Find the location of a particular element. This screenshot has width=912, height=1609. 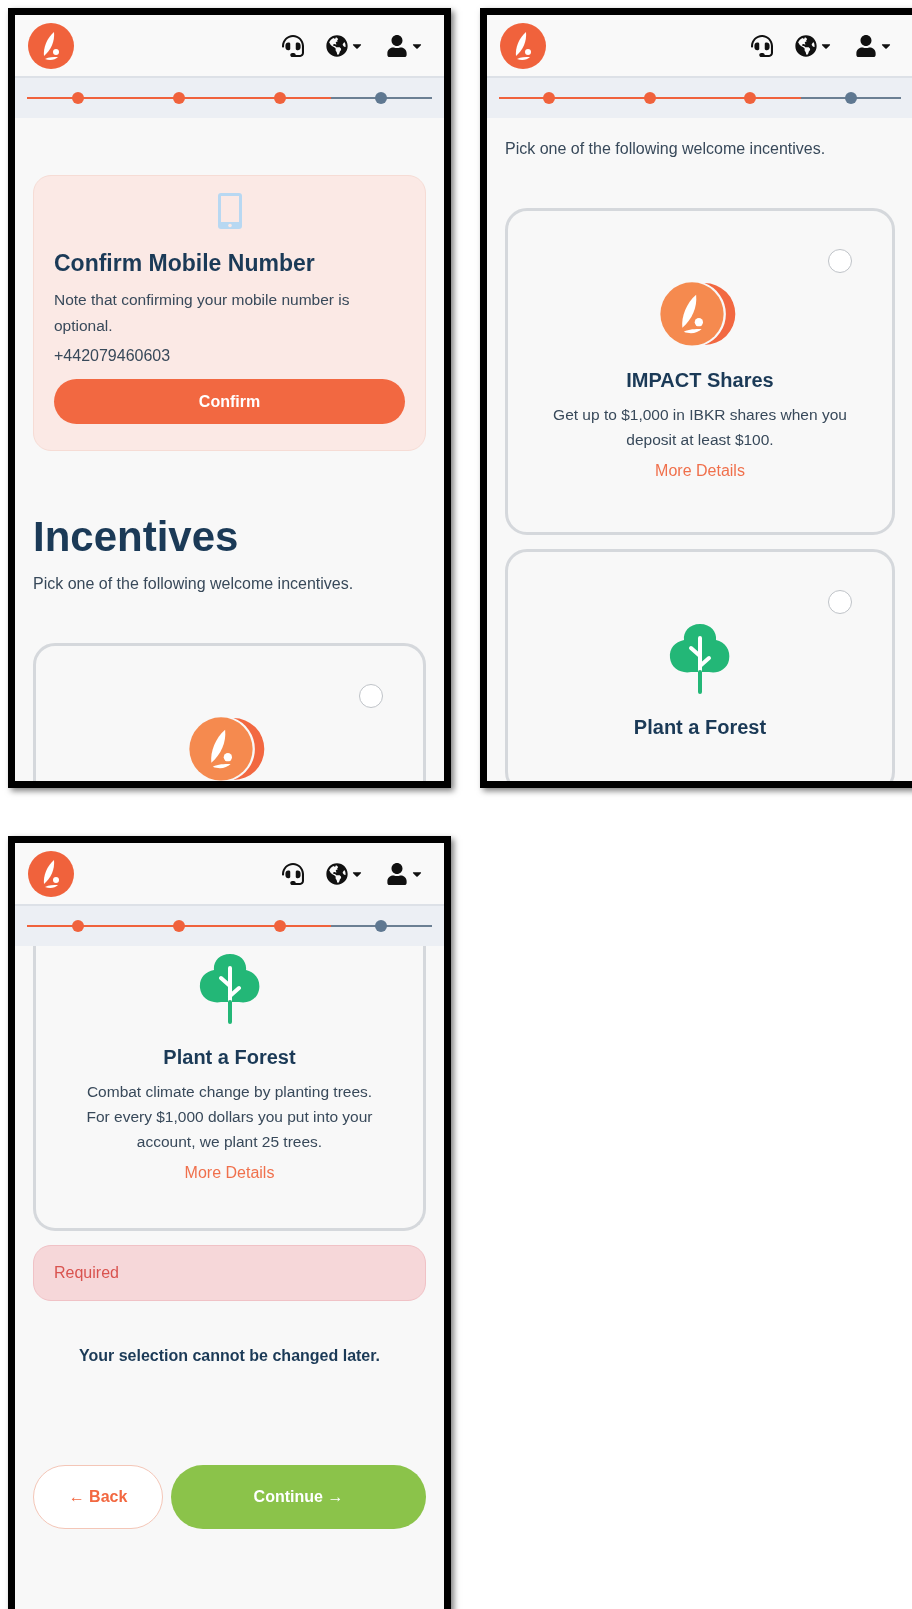

incentive-card: Plant a Forest Combat climate change by planting trees. For every $1,000 dollars you put into your account, we plant 25 trees. More Details is located at coordinates (229, 1088).